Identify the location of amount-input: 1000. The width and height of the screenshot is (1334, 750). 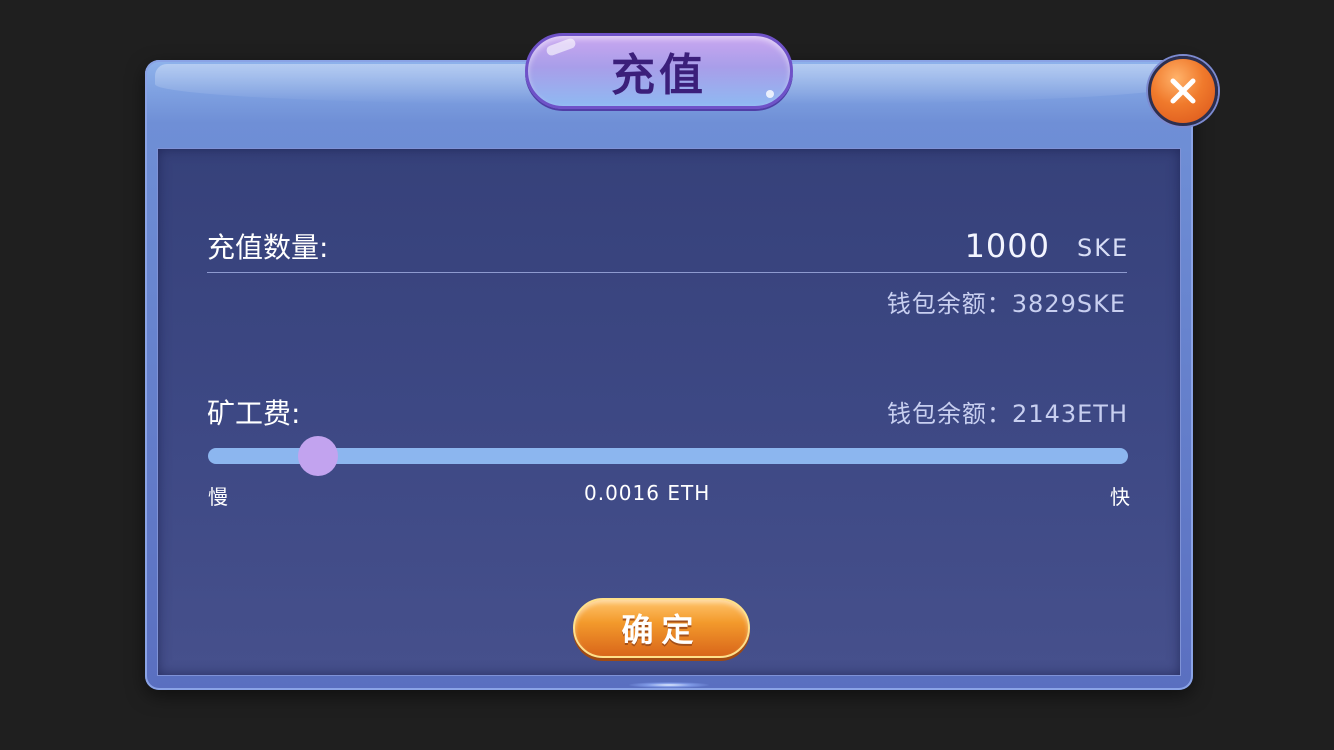
(1007, 246).